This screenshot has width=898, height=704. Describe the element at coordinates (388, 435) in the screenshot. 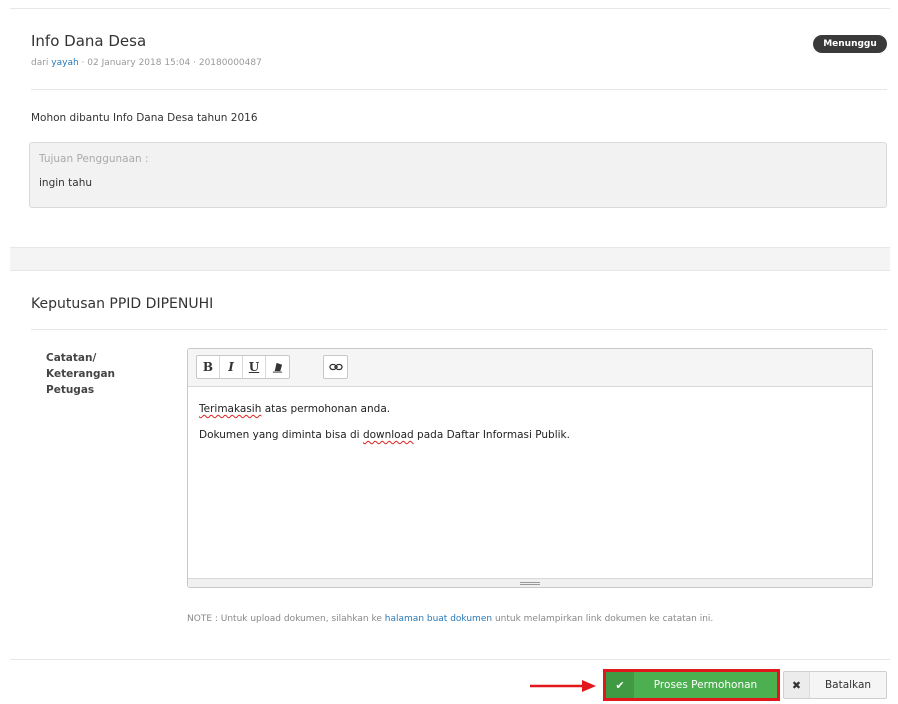

I see `misspelled-word: download` at that location.